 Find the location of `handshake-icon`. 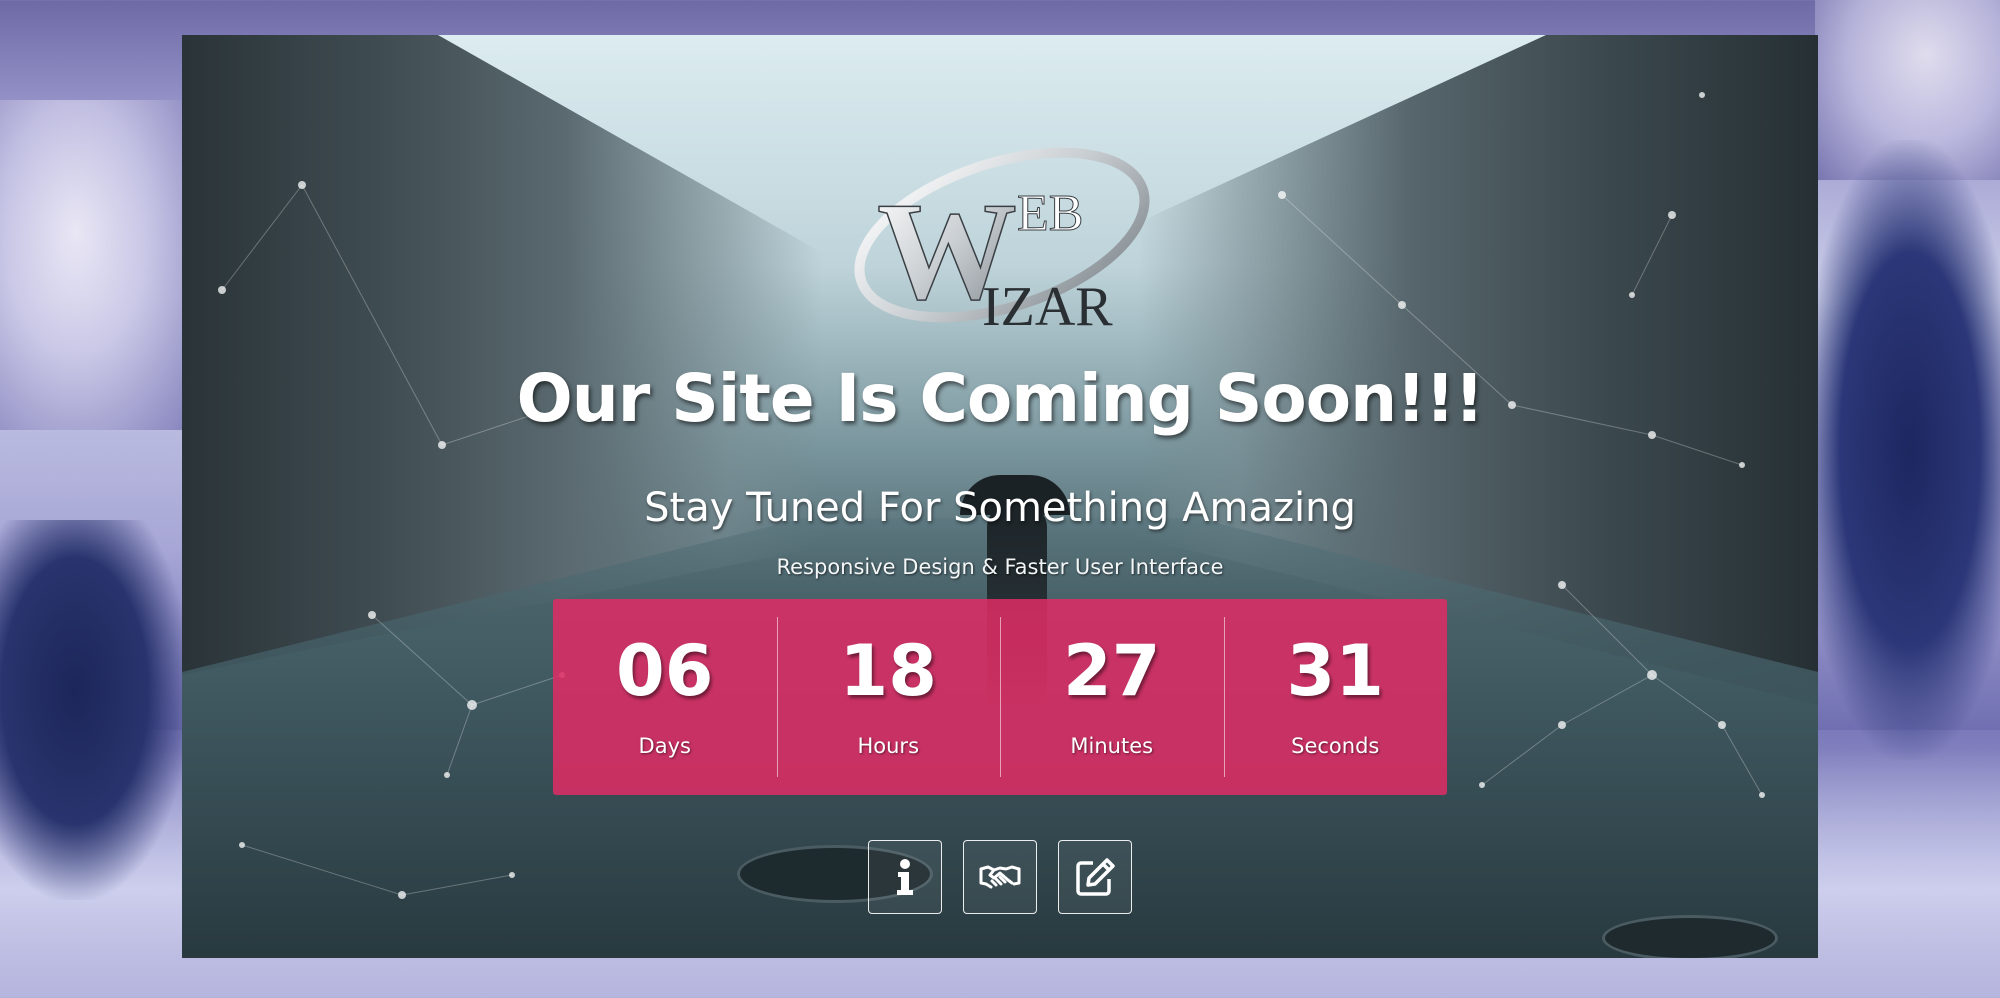

handshake-icon is located at coordinates (1000, 877).